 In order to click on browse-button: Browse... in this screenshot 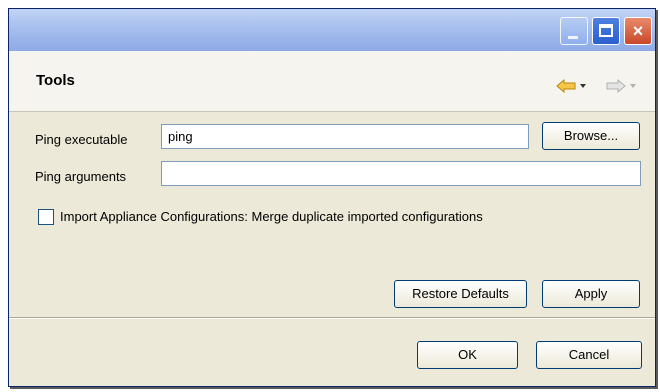, I will do `click(591, 136)`.